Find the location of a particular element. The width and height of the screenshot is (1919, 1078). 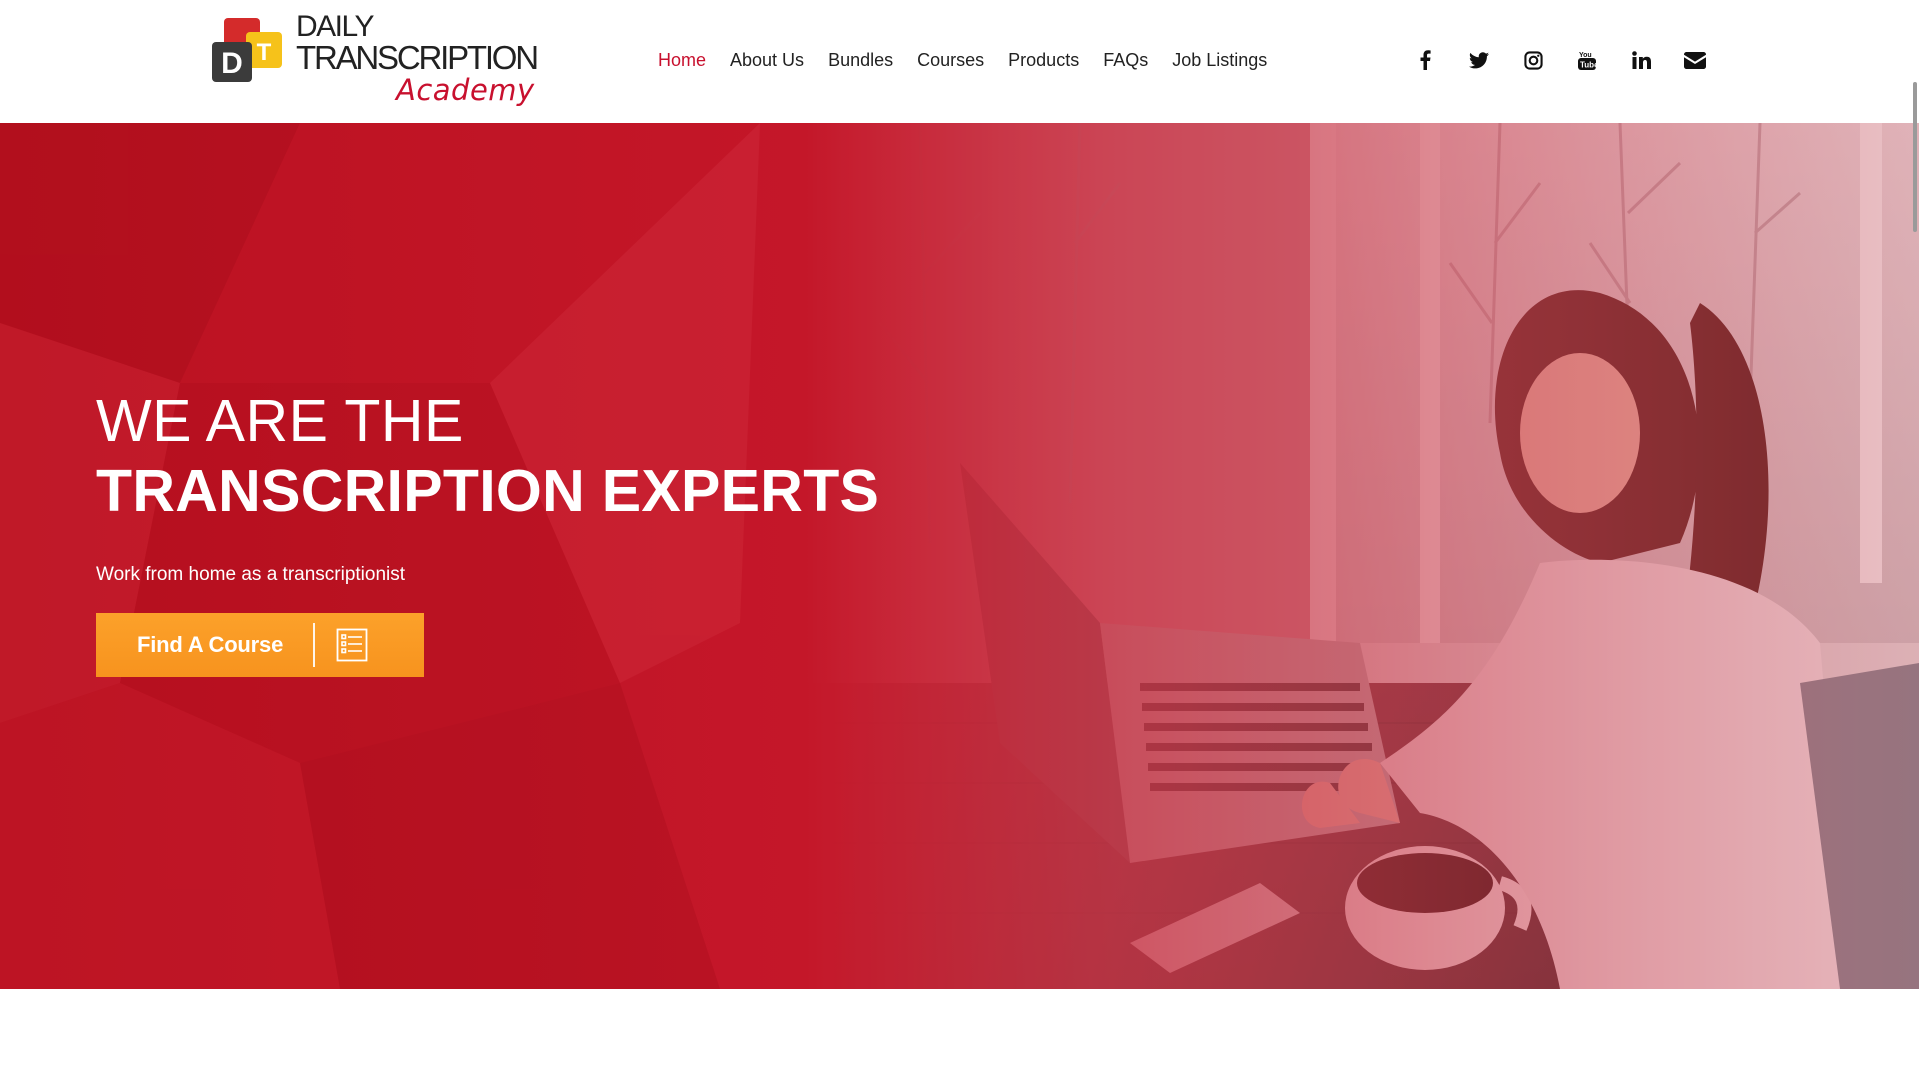

logo-line-academy: Academy is located at coordinates (465, 90).